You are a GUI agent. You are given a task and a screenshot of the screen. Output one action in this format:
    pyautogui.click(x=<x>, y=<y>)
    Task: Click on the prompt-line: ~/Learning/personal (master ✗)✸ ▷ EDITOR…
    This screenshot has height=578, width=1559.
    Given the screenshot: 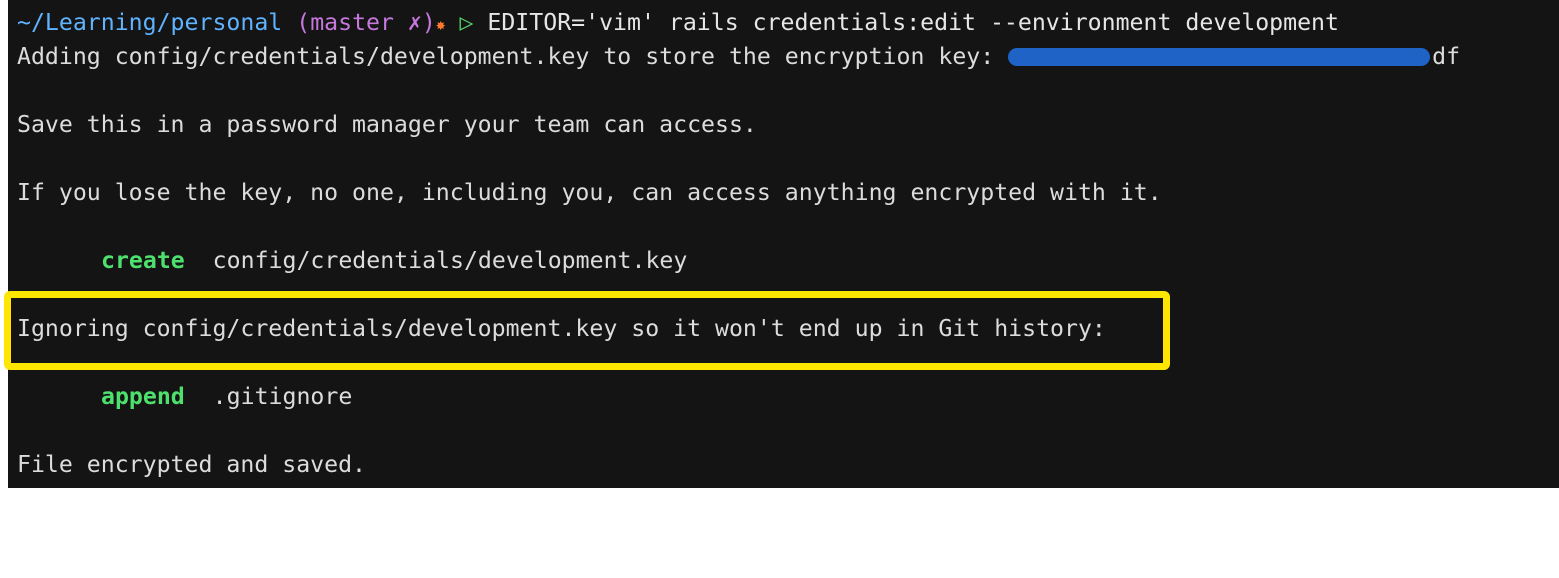 What is the action you would take?
    pyautogui.click(x=678, y=23)
    